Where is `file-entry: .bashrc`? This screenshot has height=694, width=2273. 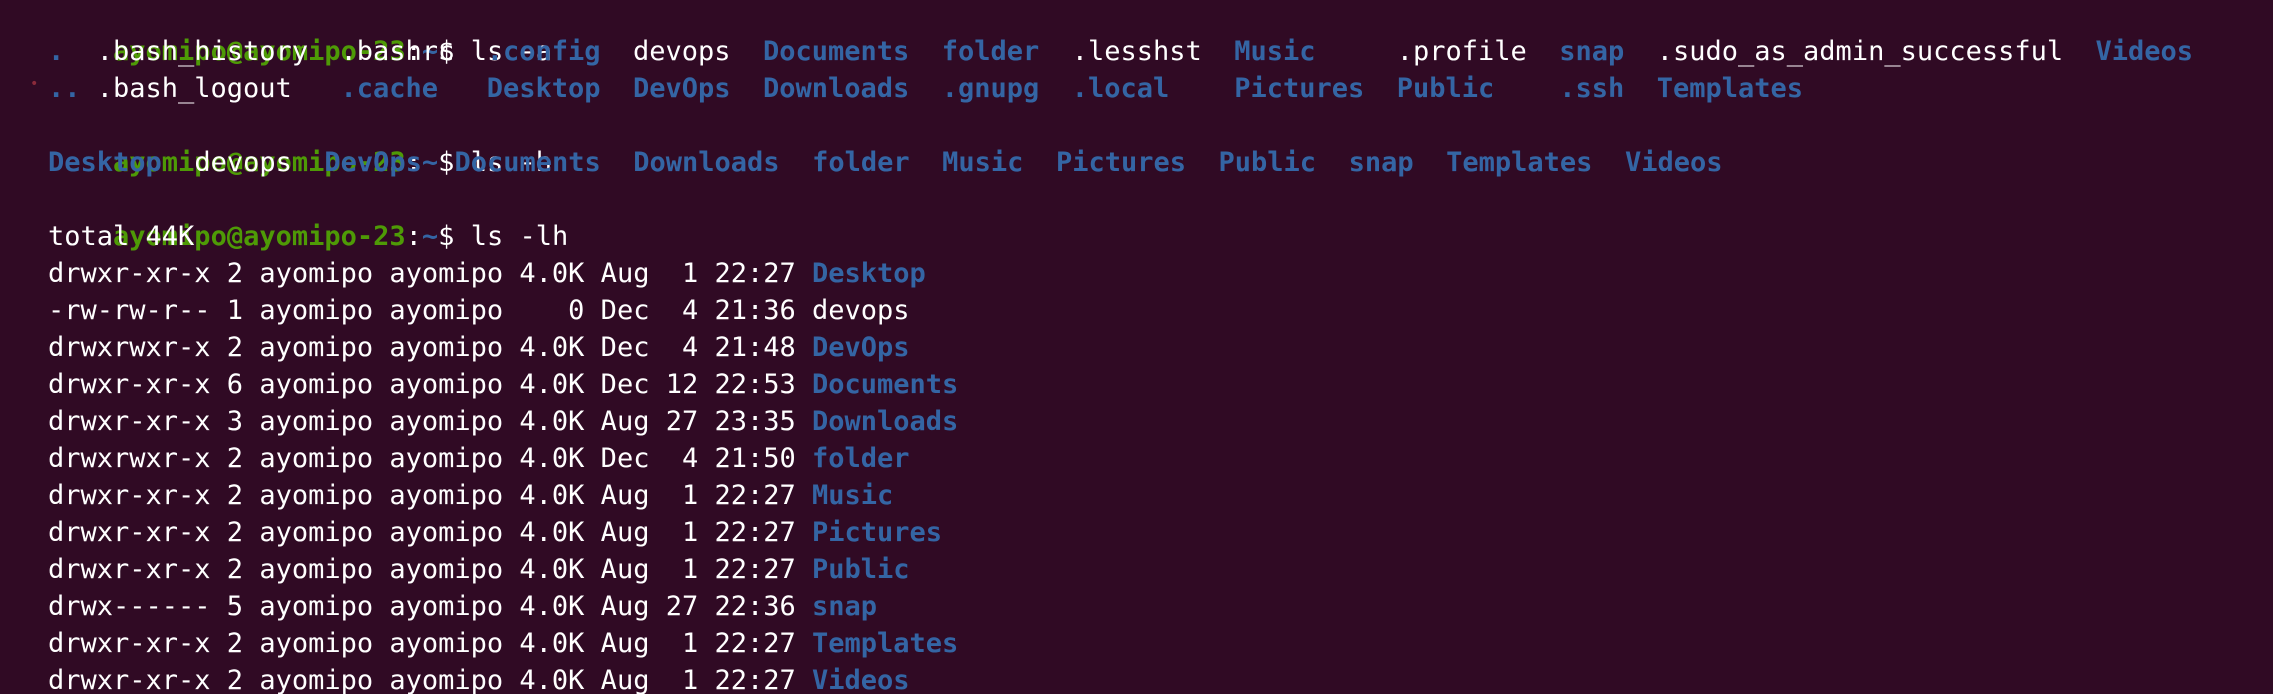
file-entry: .bashrc is located at coordinates (397, 51).